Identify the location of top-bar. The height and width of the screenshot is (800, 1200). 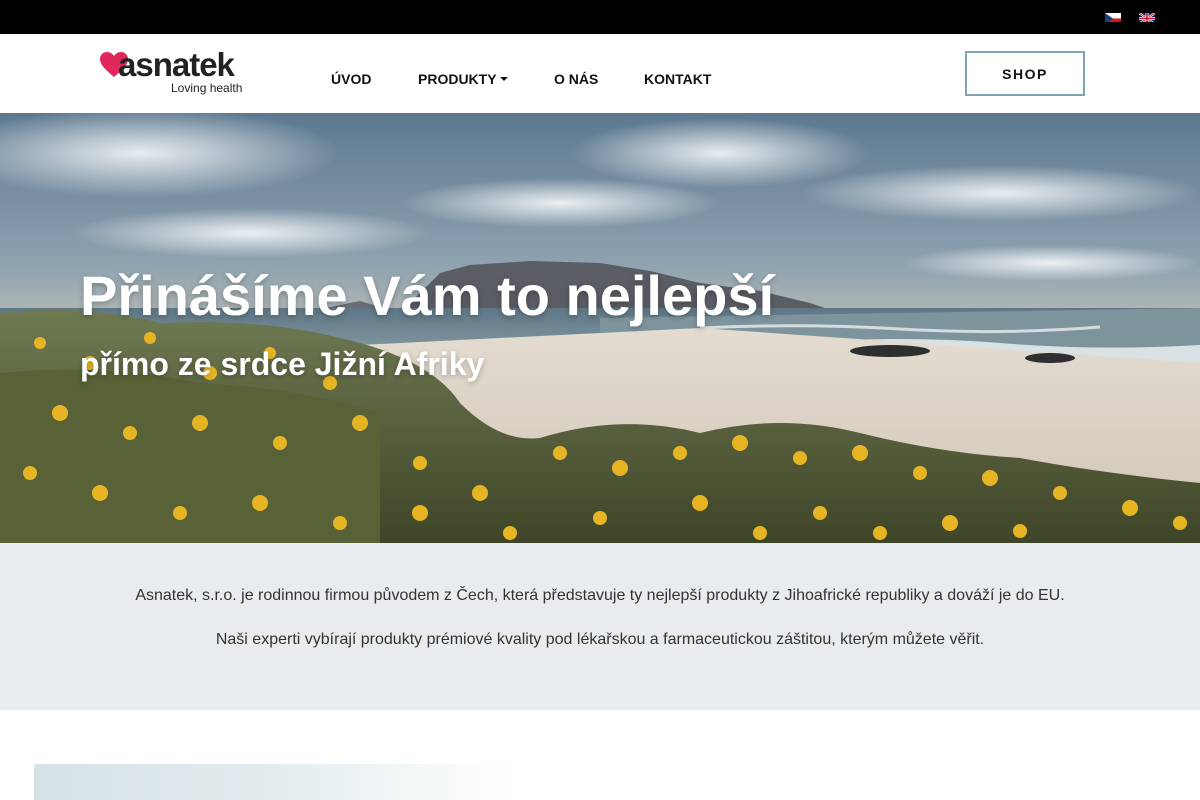
(600, 17).